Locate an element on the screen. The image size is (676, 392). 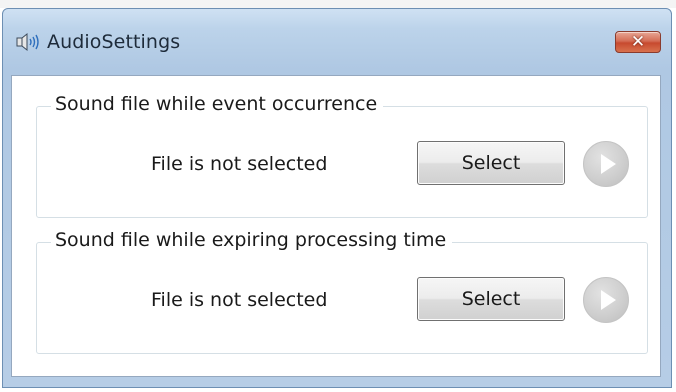
window-title: AudioSettings is located at coordinates (114, 42).